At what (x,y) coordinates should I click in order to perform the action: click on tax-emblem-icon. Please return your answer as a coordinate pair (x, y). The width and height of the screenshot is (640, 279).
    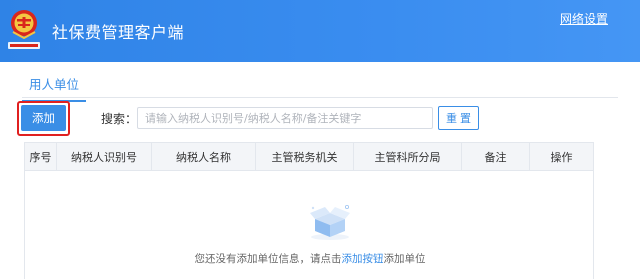
    Looking at the image, I should click on (24, 29).